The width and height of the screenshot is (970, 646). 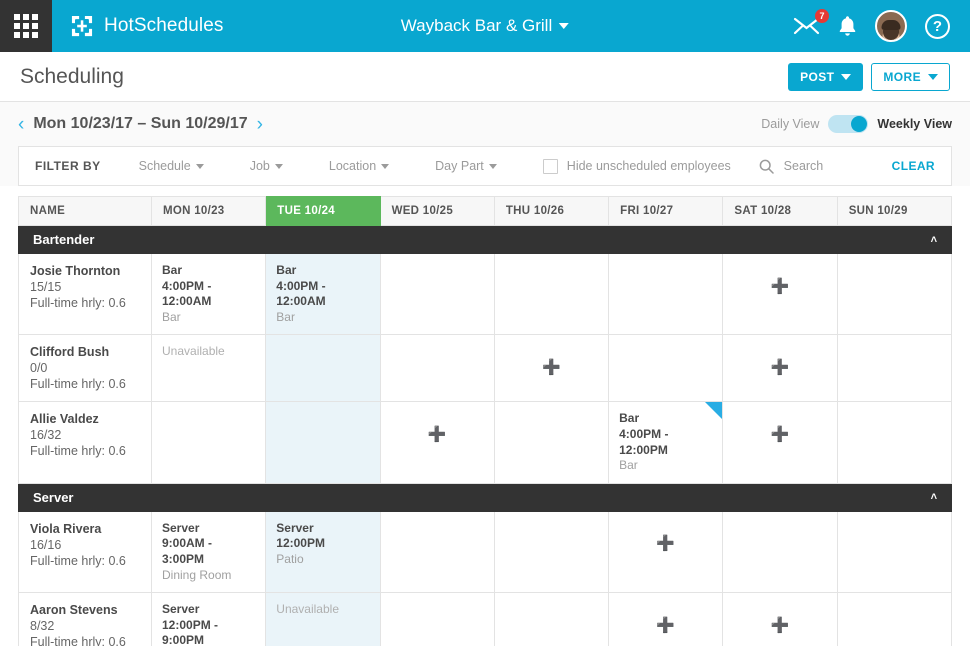 What do you see at coordinates (85, 368) in the screenshot?
I see `employee-name-cell: Clifford Bush 0/0 Full-time hrly: 0.6` at bounding box center [85, 368].